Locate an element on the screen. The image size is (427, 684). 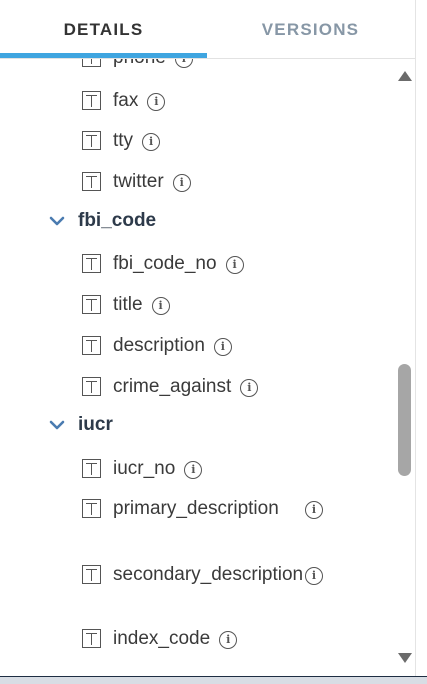
field-label: fbi_code_no is located at coordinates (165, 263).